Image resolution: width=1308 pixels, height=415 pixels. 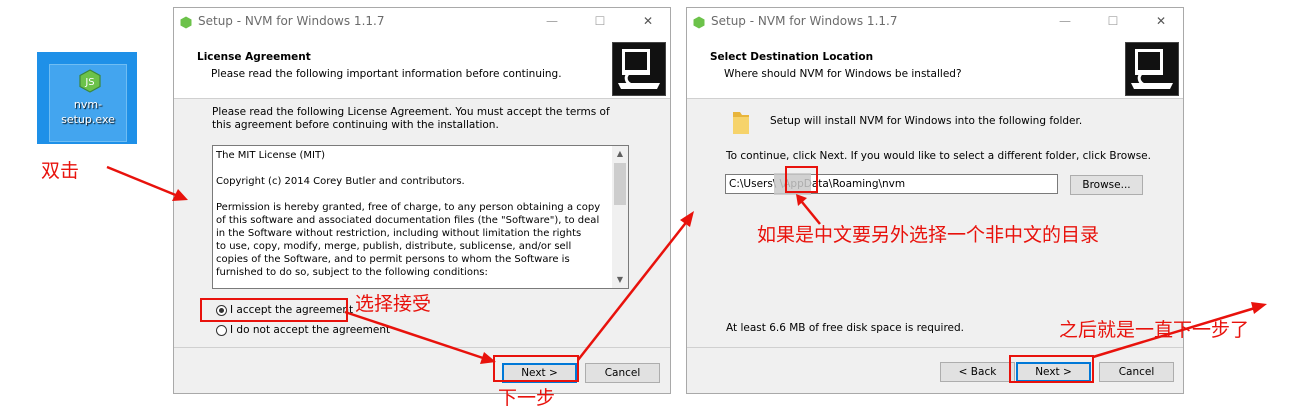 What do you see at coordinates (274, 310) in the screenshot?
I see `accept-highlight` at bounding box center [274, 310].